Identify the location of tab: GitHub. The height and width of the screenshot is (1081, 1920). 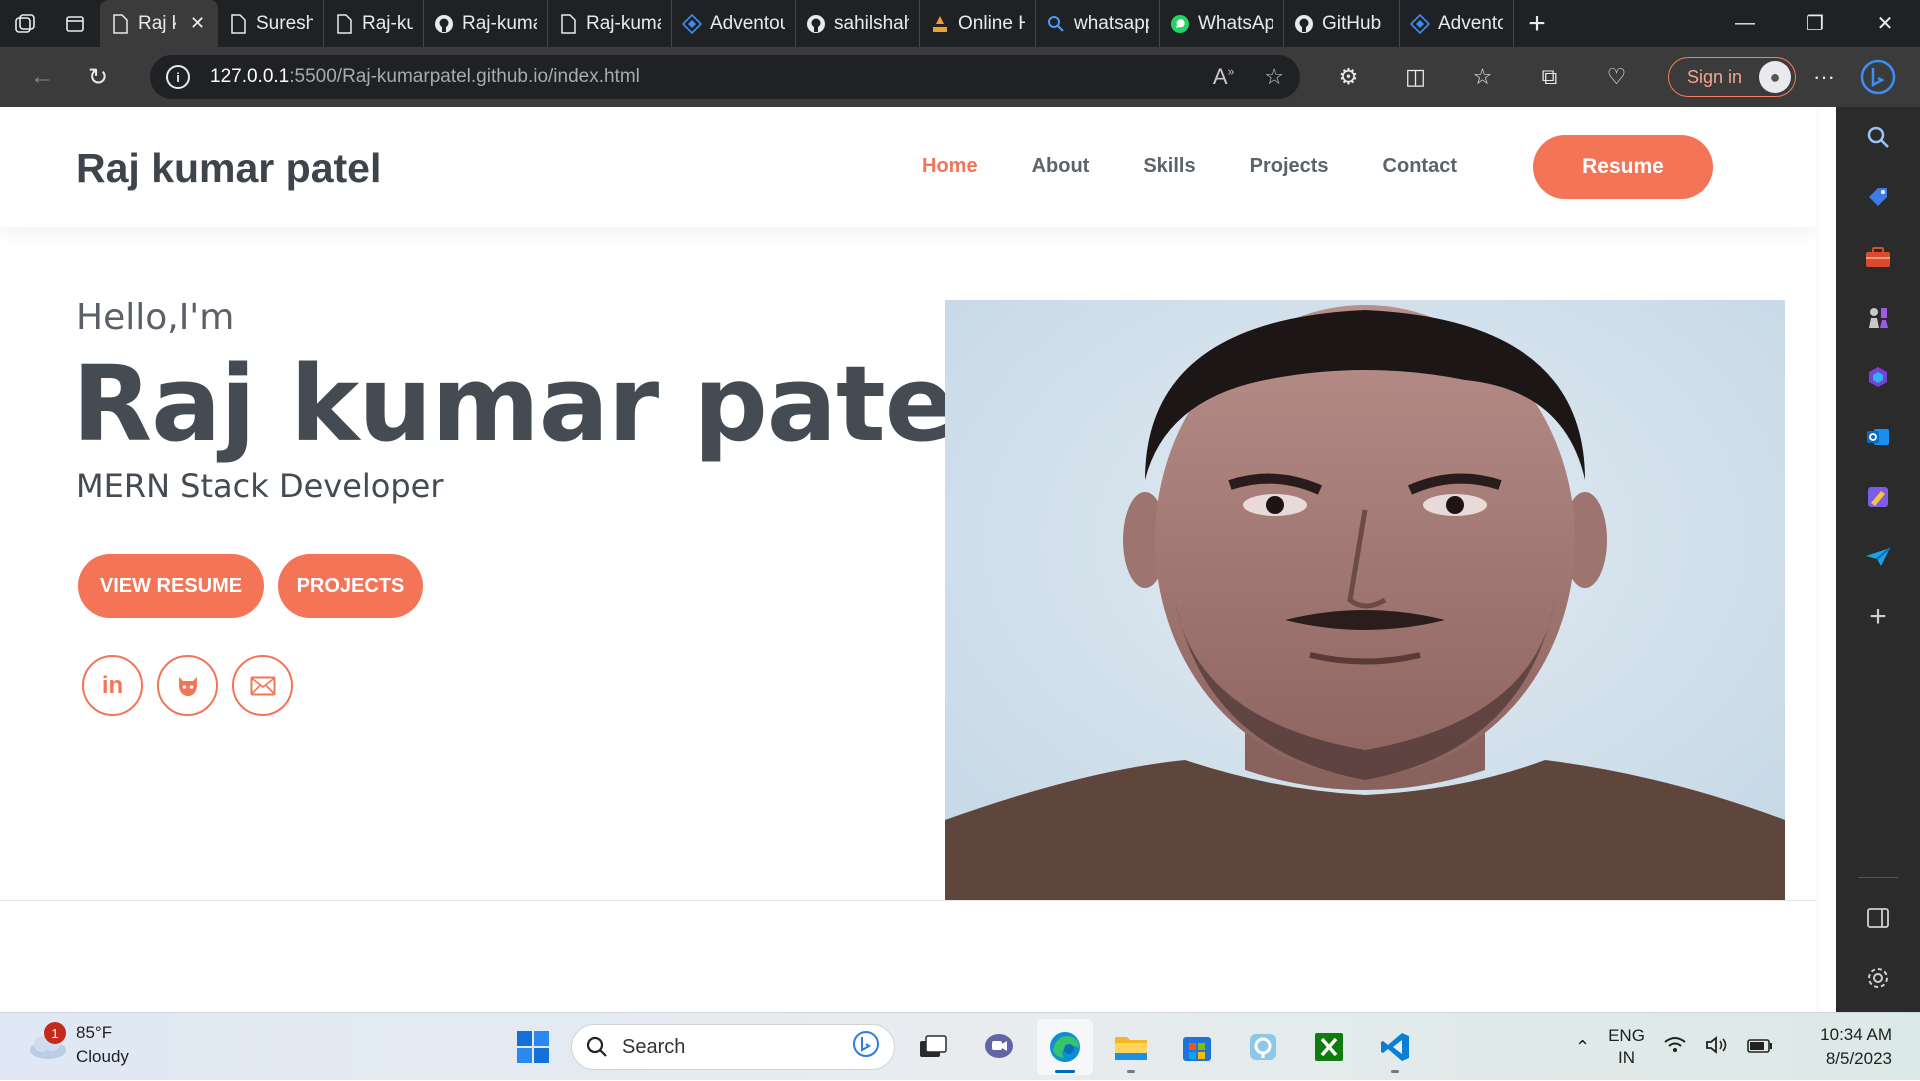
(1342, 23).